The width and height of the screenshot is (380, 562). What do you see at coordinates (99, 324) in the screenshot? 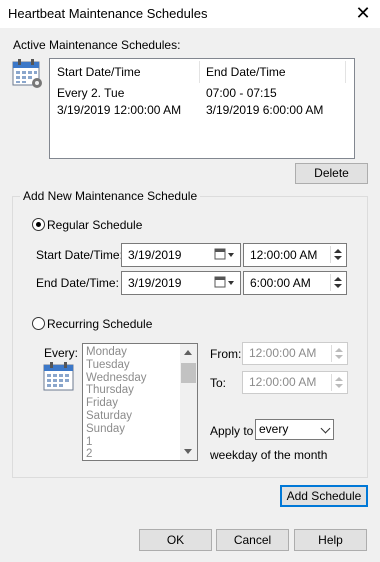
I see `recurring-schedule-label: Recurring Schedule` at bounding box center [99, 324].